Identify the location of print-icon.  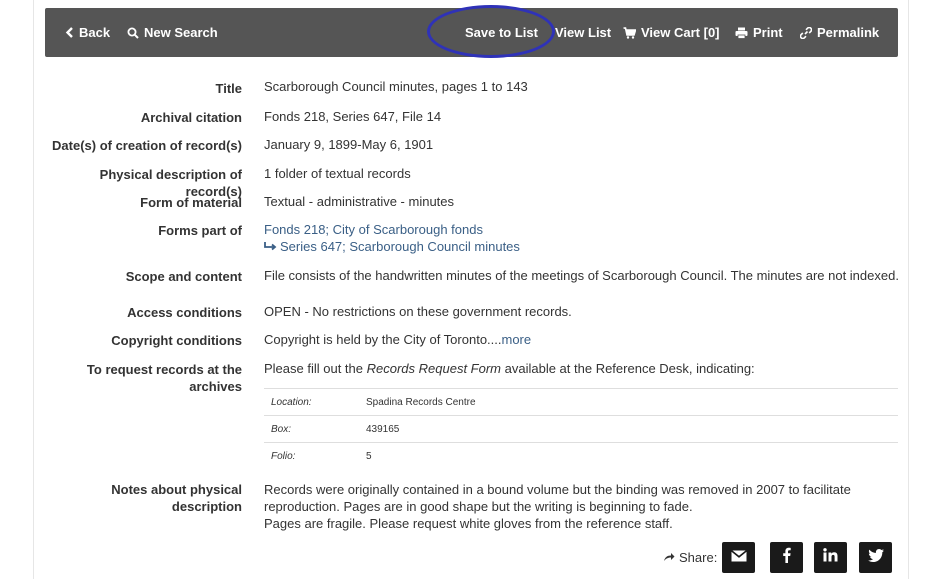
(741, 33).